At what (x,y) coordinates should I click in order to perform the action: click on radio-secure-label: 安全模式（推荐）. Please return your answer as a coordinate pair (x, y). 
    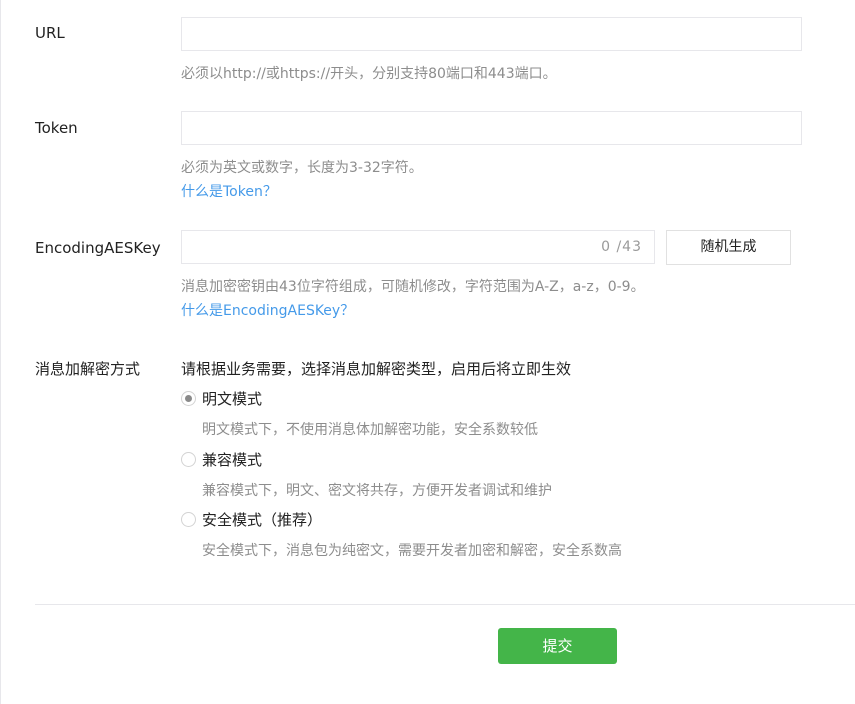
    Looking at the image, I should click on (262, 520).